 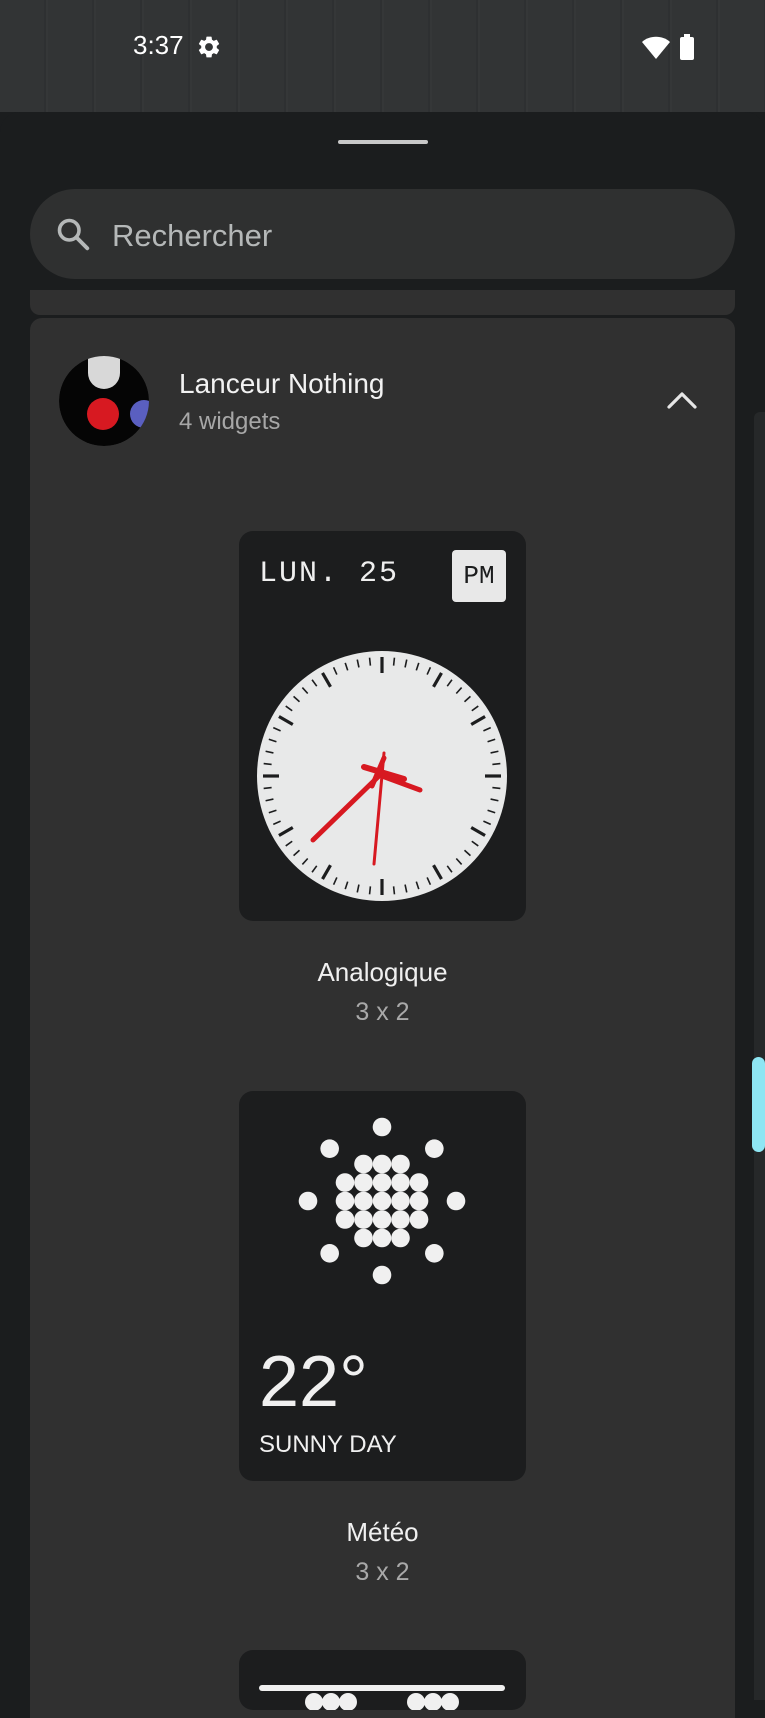 I want to click on search-icon, so click(x=73, y=234).